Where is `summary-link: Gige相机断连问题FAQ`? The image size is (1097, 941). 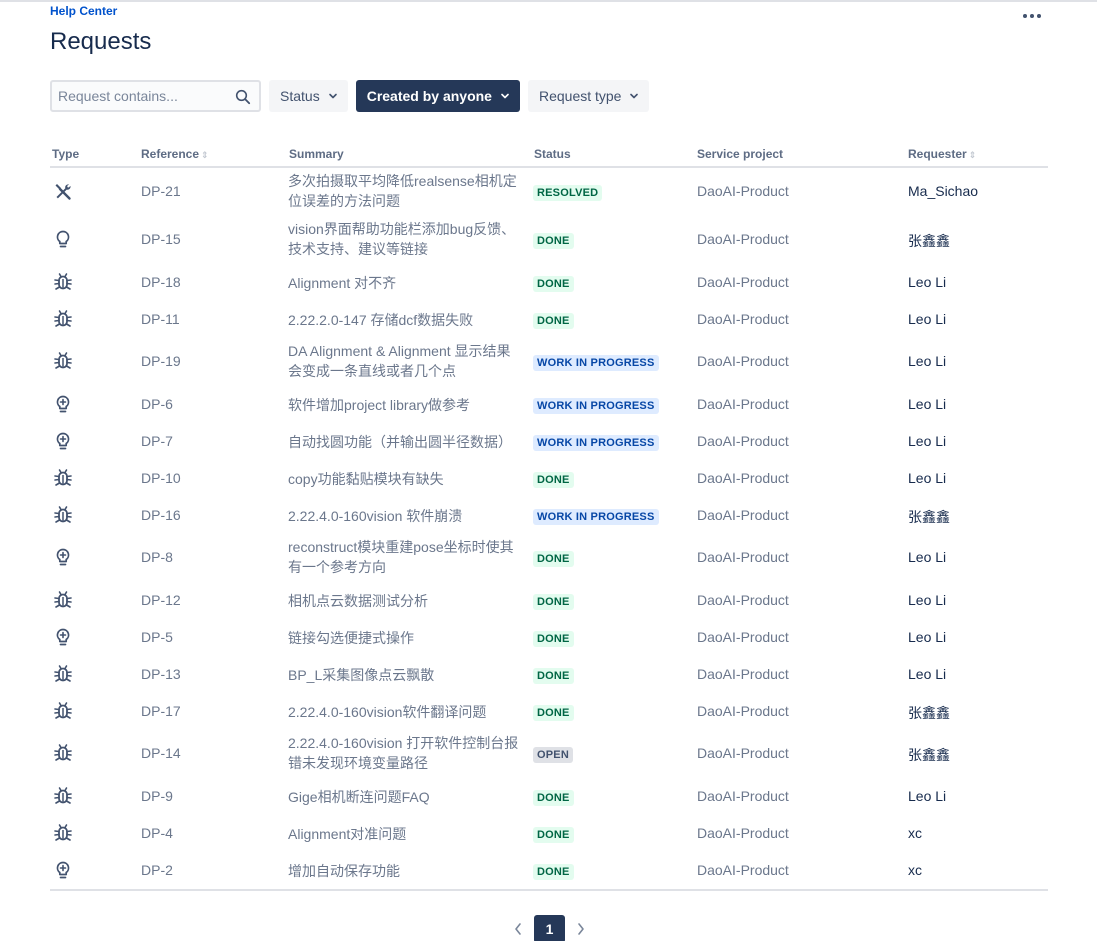 summary-link: Gige相机断连问题FAQ is located at coordinates (404, 797).